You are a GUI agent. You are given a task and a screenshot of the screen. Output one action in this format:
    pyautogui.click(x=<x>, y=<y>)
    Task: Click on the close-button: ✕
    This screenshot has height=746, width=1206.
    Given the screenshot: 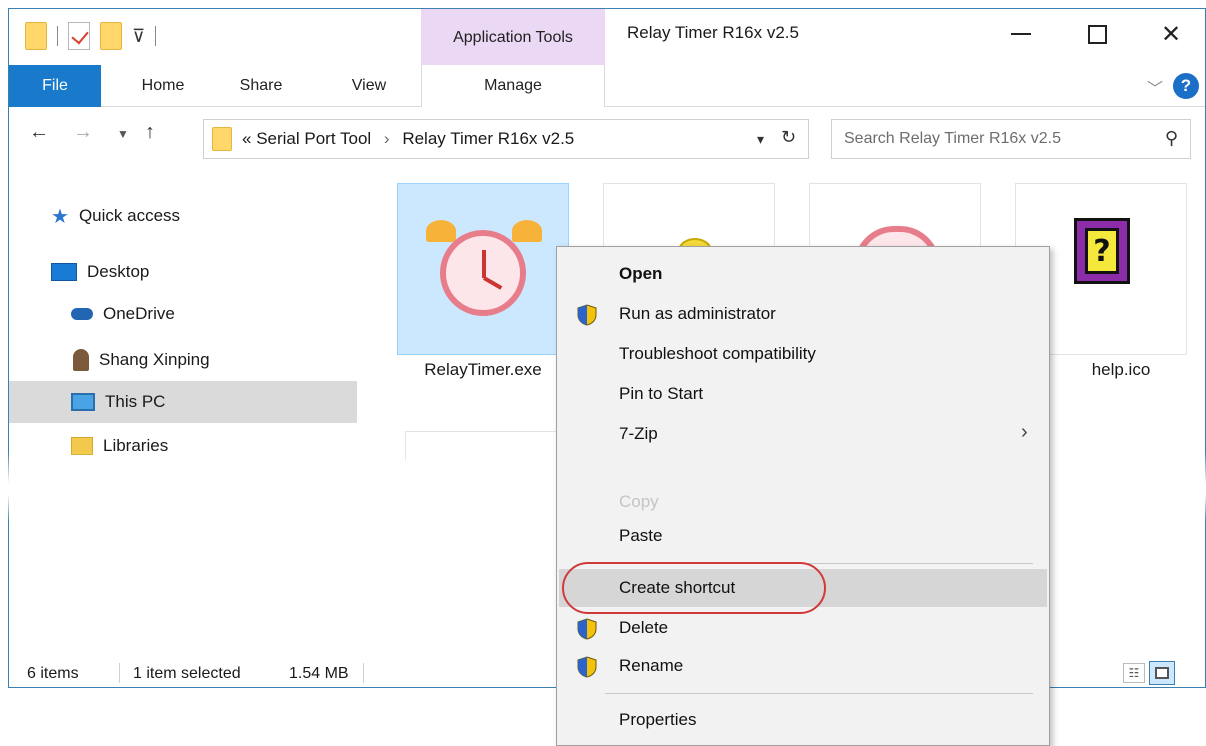 What is the action you would take?
    pyautogui.click(x=1171, y=34)
    